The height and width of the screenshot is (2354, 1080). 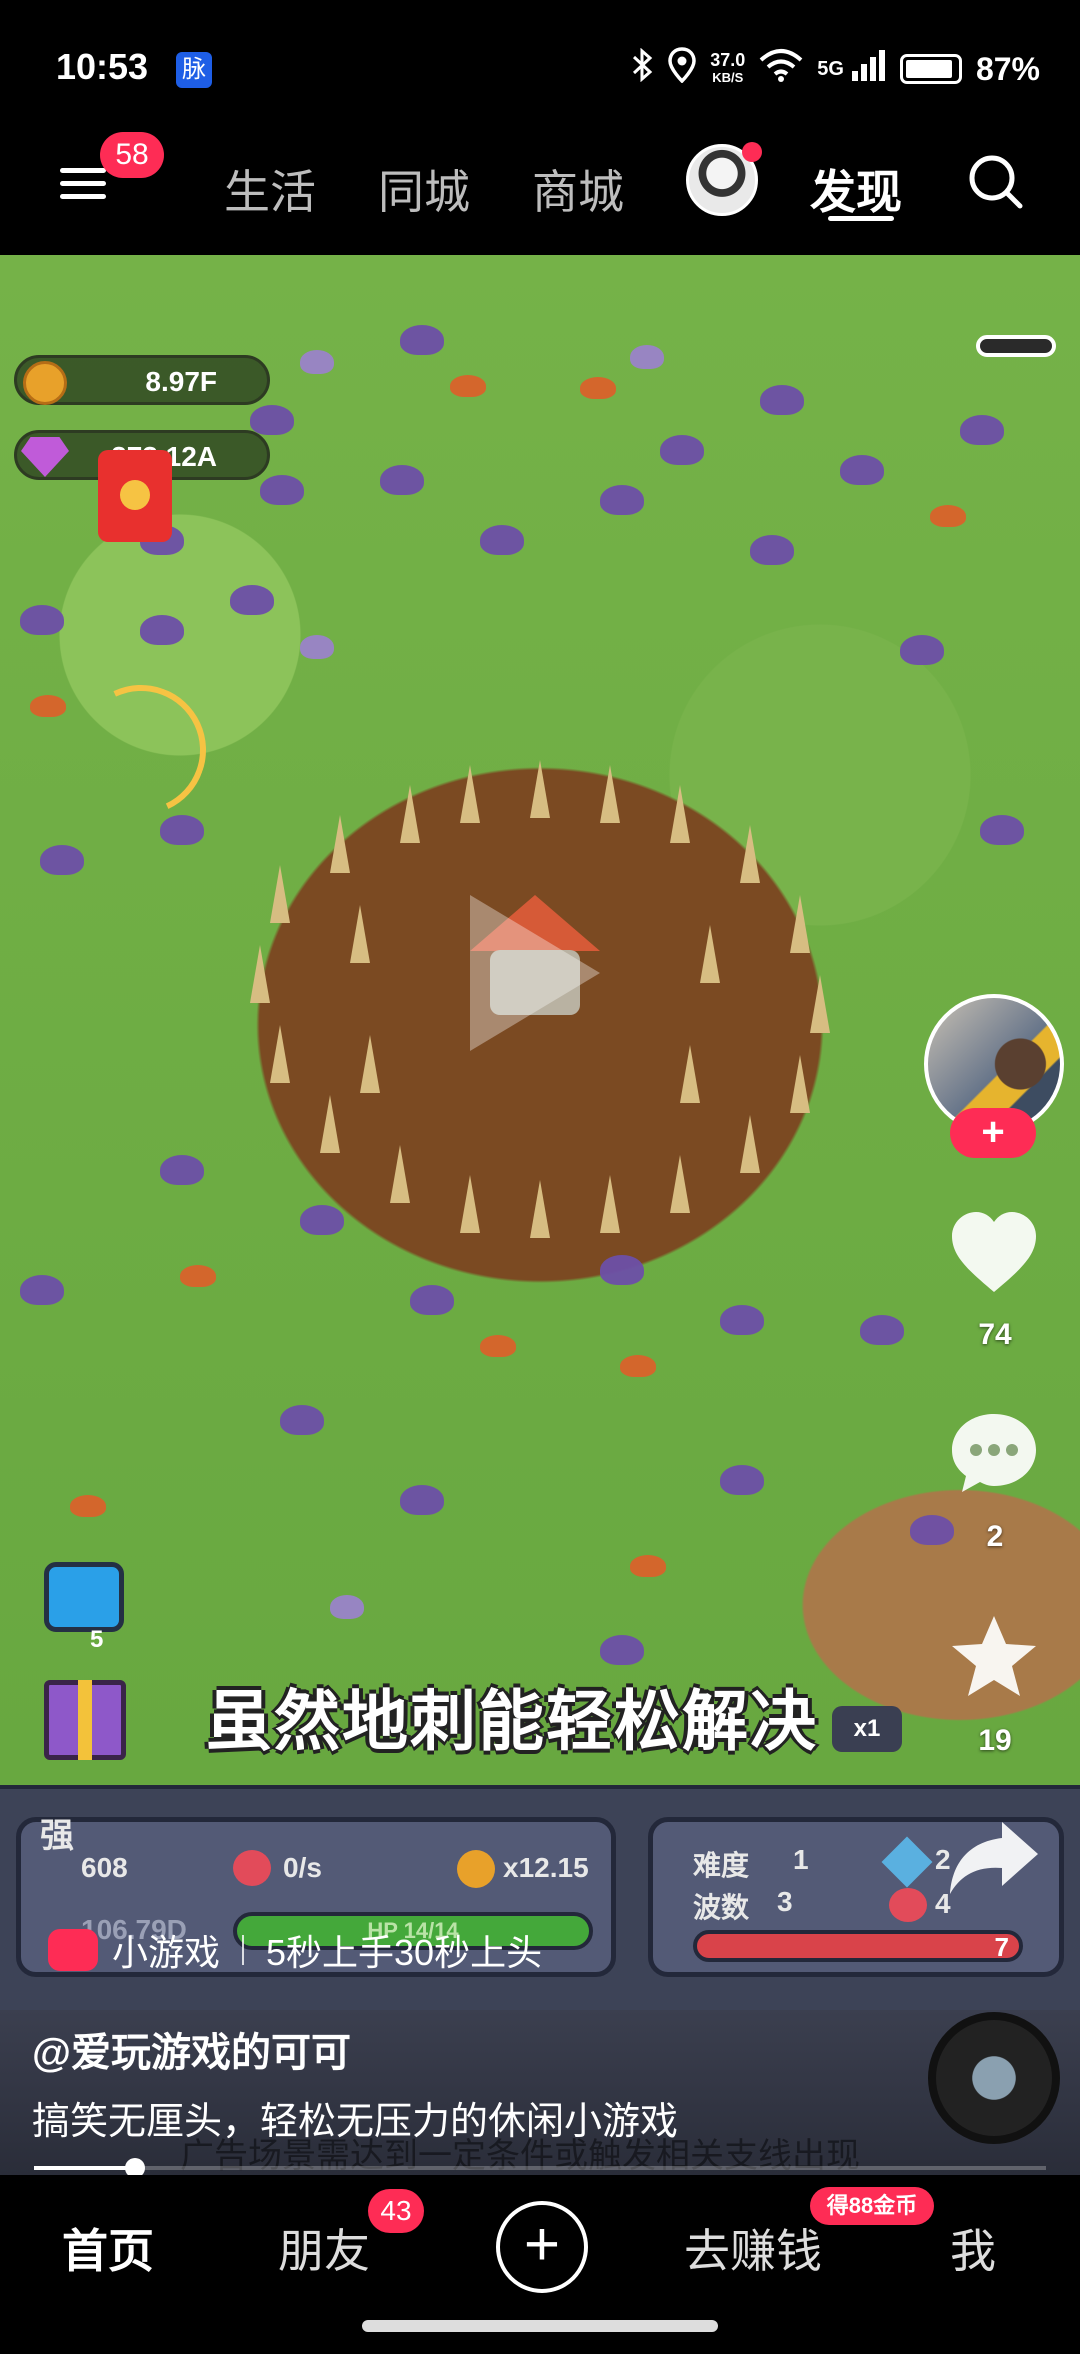 I want to click on heart-icon, so click(x=994, y=1252).